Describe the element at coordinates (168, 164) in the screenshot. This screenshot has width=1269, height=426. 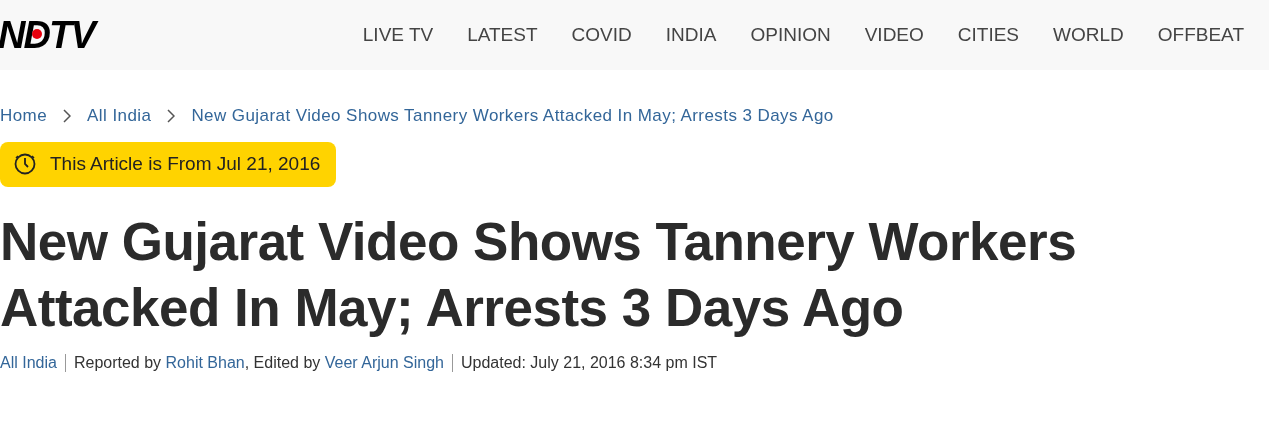
I see `archive-date-badge: This Article is From Jul 21, 2016` at that location.